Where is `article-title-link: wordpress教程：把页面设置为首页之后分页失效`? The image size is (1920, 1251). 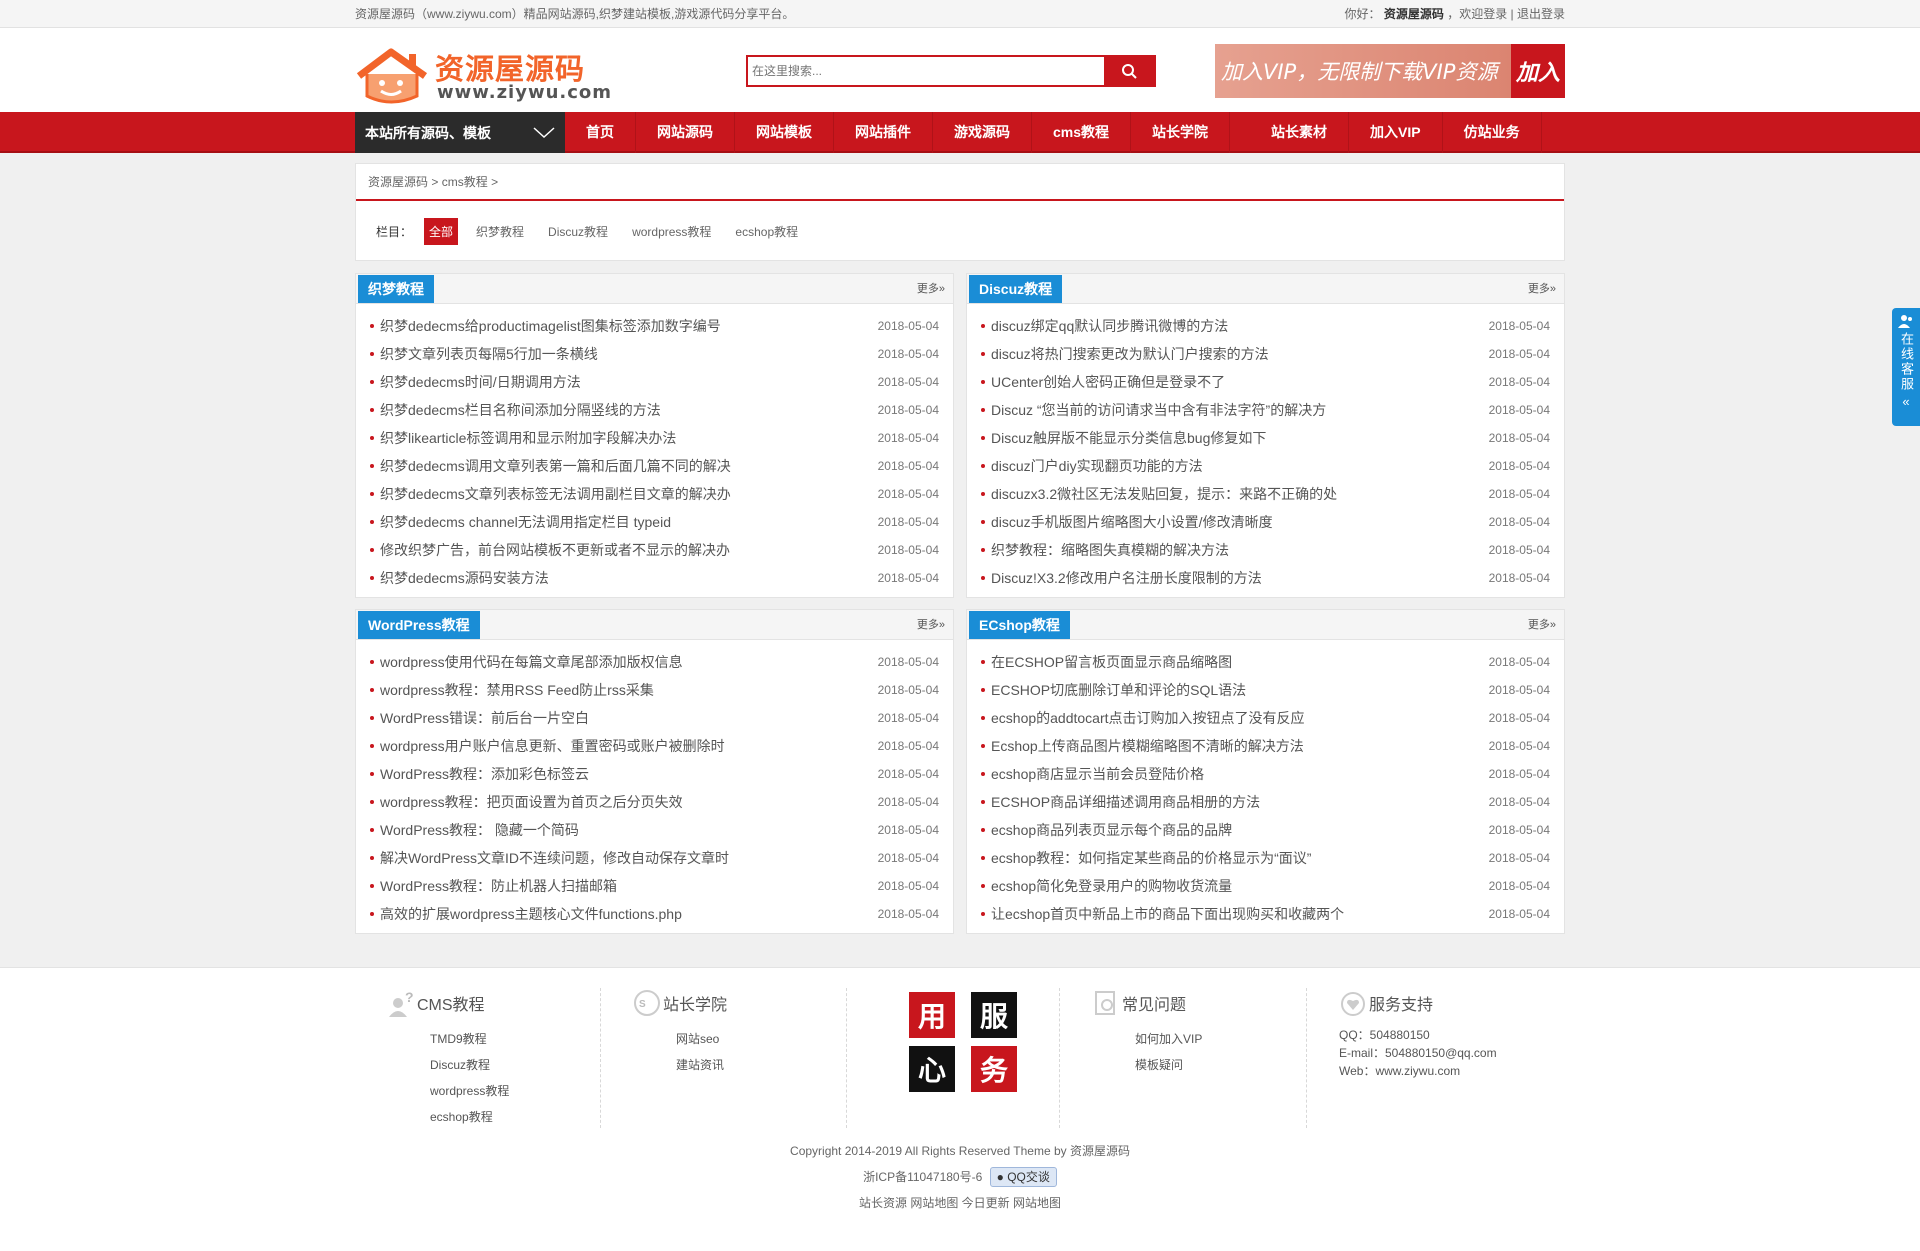 article-title-link: wordpress教程：把页面设置为首页之后分页失效 is located at coordinates (526, 802).